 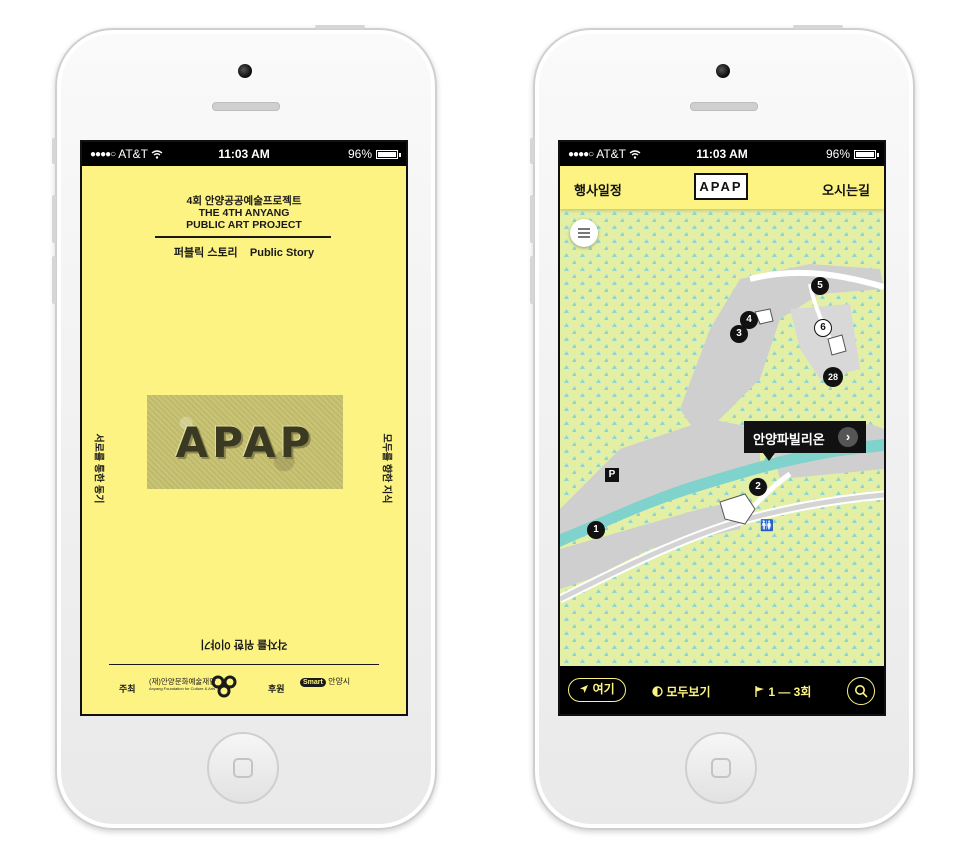 I want to click on anyang-city-name: 안양시, so click(x=339, y=681).